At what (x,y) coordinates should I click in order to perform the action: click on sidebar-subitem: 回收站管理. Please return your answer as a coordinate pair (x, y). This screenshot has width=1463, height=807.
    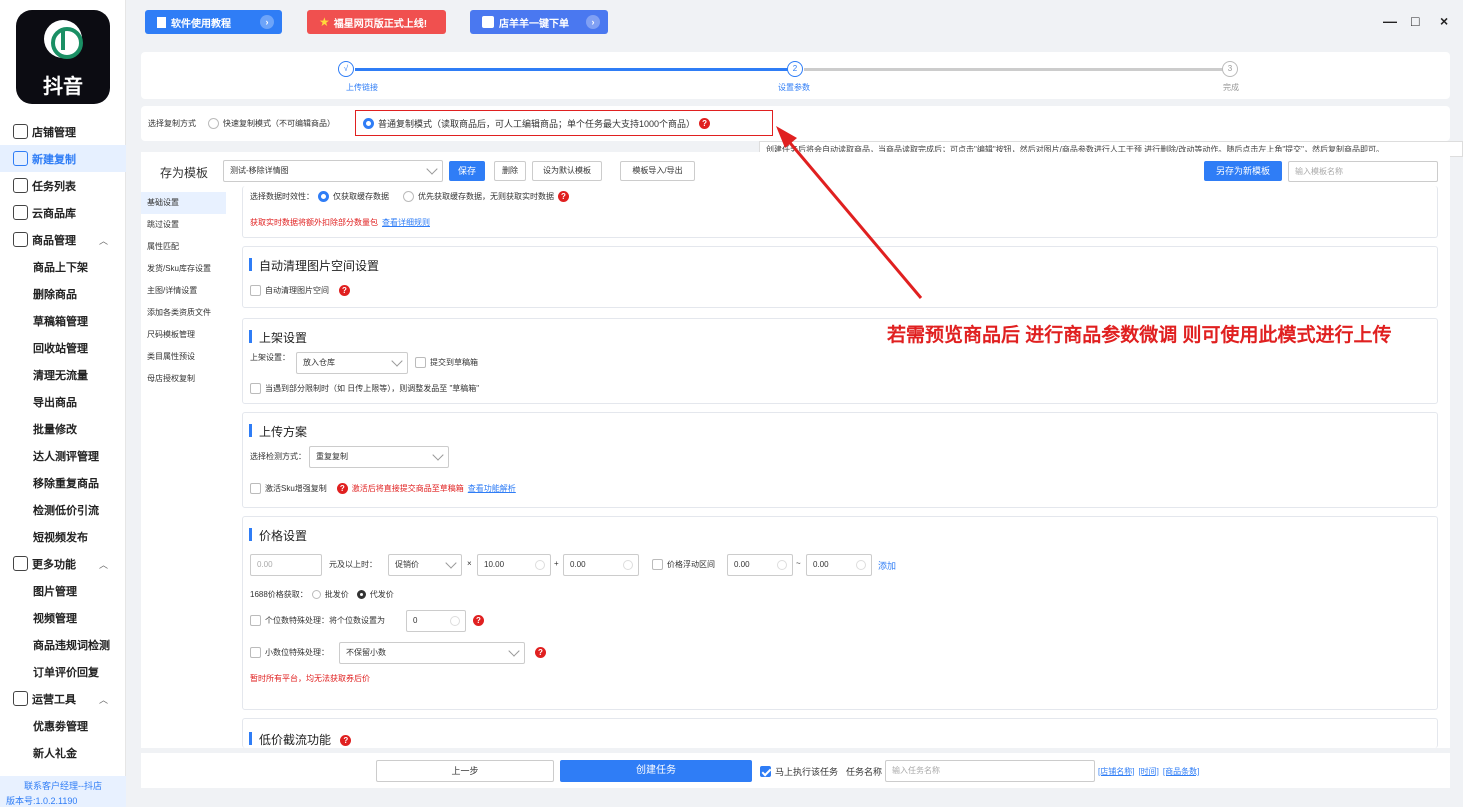
    Looking at the image, I should click on (63, 347).